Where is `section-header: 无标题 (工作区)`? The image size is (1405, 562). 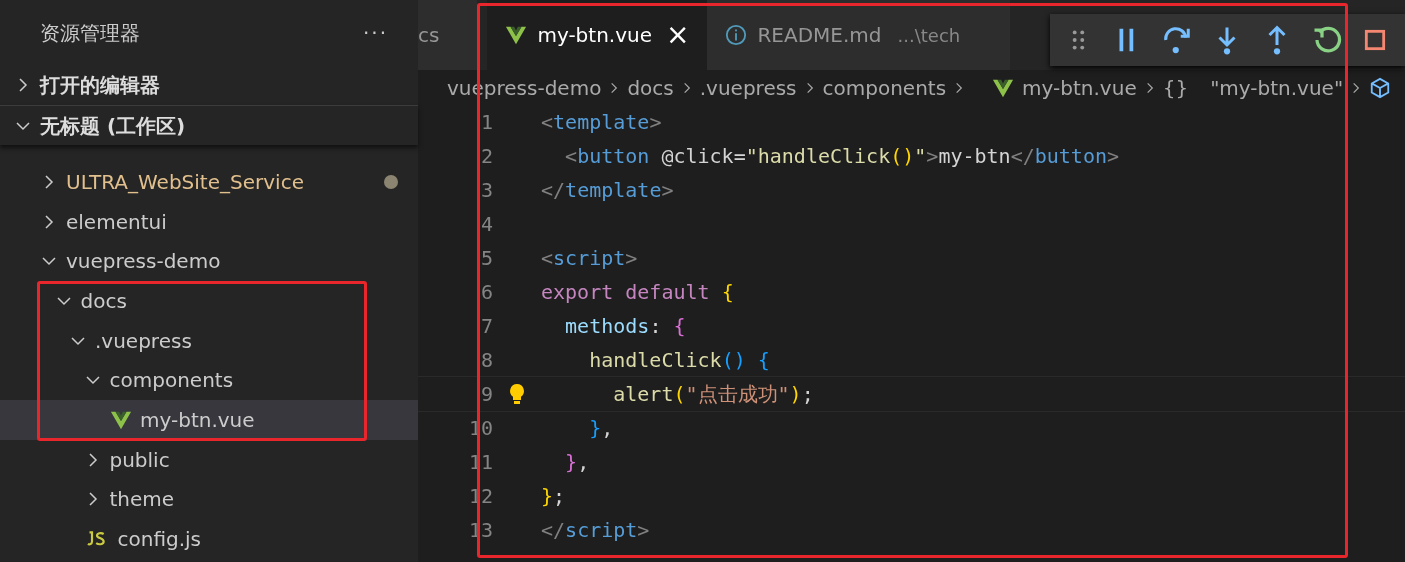
section-header: 无标题 (工作区) is located at coordinates (209, 125).